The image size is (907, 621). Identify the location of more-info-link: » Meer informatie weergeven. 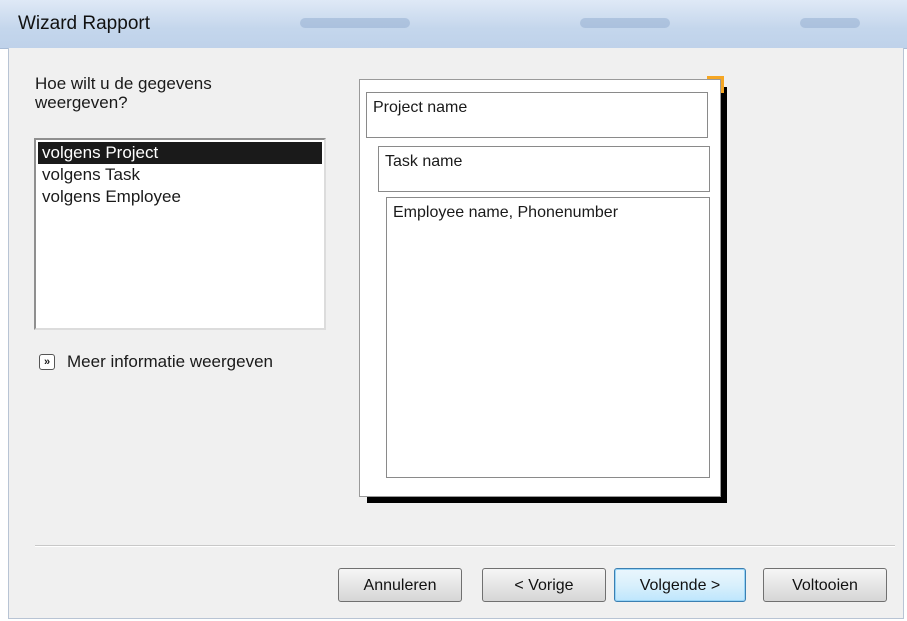
(156, 362).